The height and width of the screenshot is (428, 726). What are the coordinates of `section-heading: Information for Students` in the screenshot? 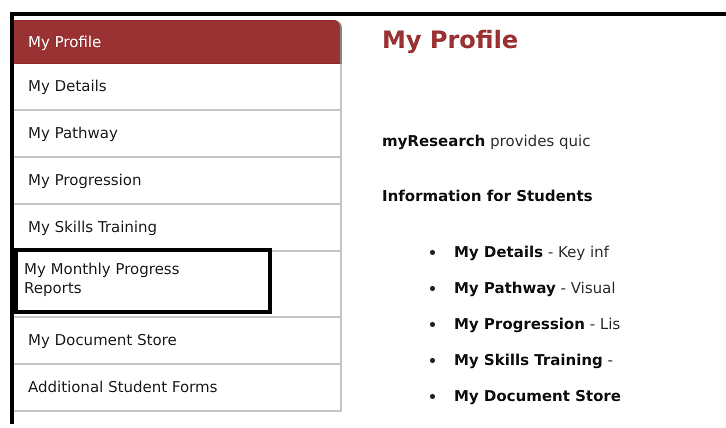 It's located at (487, 196).